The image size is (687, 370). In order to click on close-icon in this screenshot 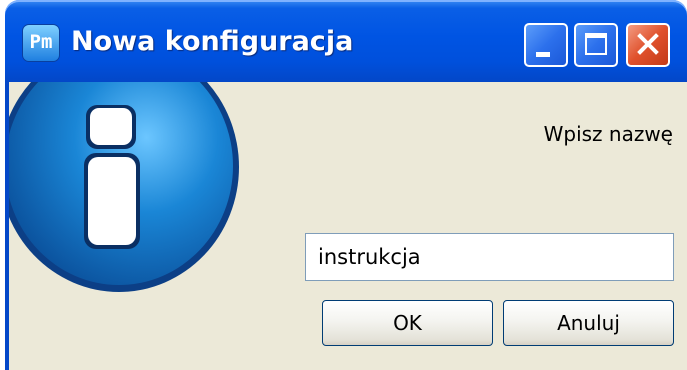, I will do `click(648, 44)`.